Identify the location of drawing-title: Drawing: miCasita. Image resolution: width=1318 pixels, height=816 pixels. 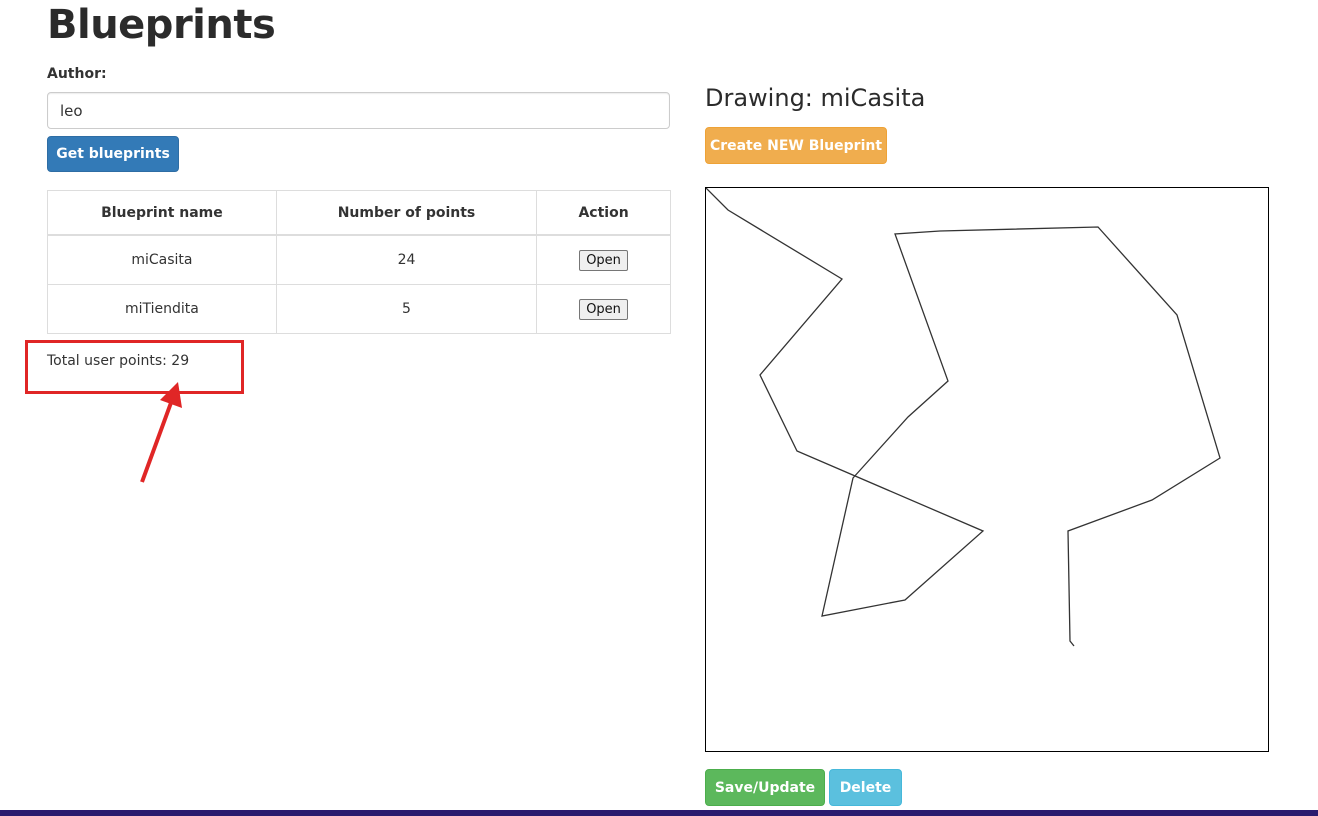
(815, 98).